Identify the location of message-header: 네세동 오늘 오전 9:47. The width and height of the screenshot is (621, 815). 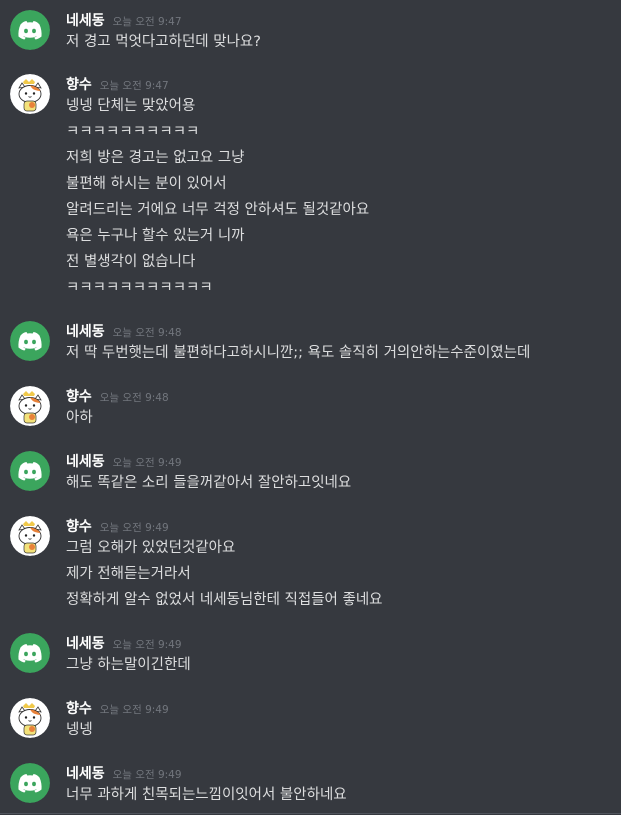
(124, 20).